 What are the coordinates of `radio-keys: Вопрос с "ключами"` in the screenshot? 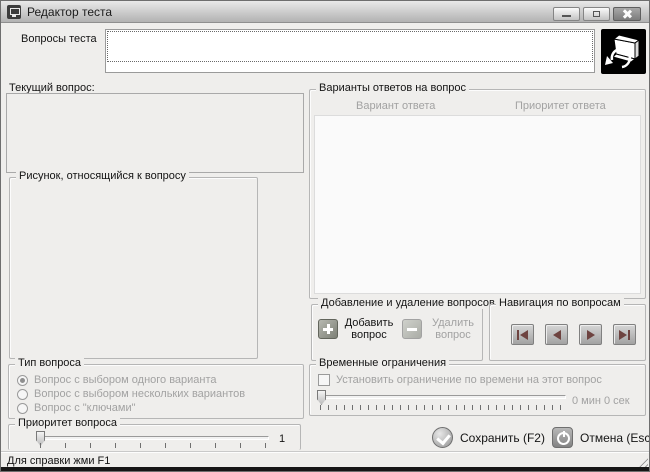 It's located at (76, 408).